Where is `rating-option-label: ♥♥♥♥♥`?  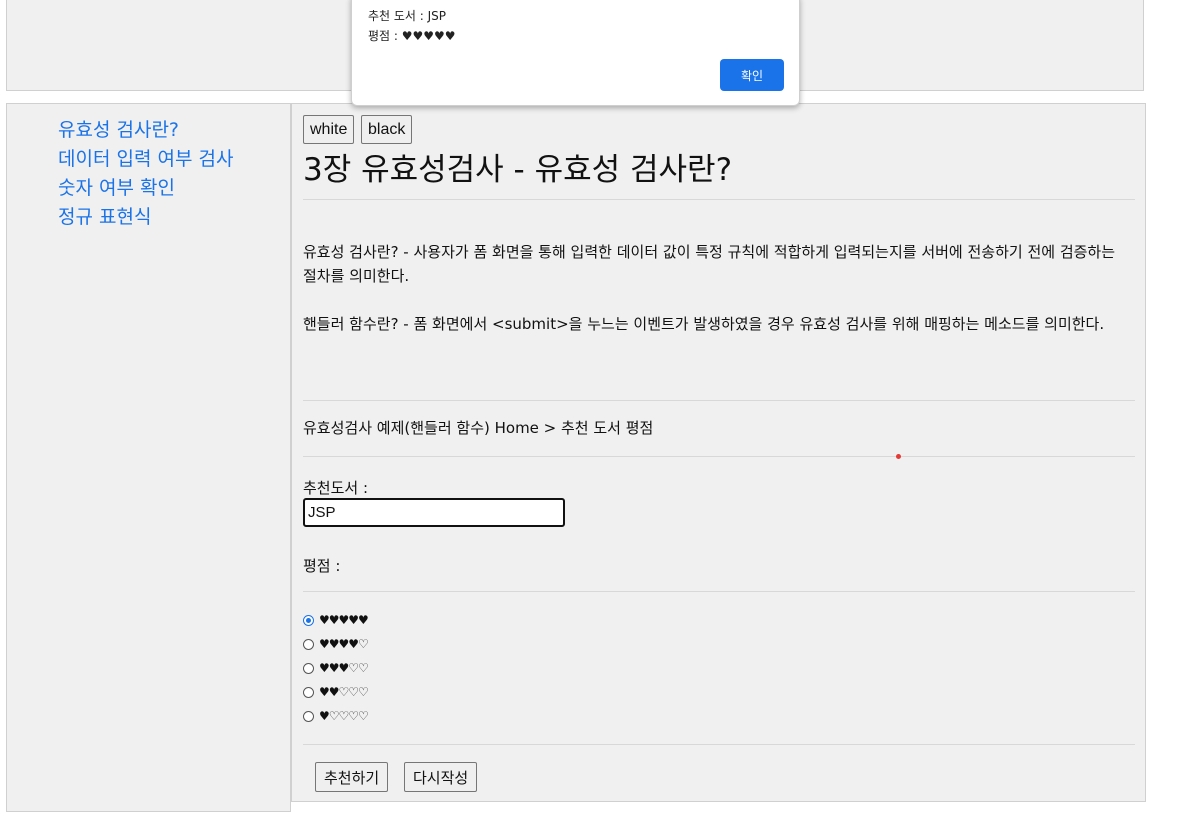 rating-option-label: ♥♥♥♥♥ is located at coordinates (344, 620).